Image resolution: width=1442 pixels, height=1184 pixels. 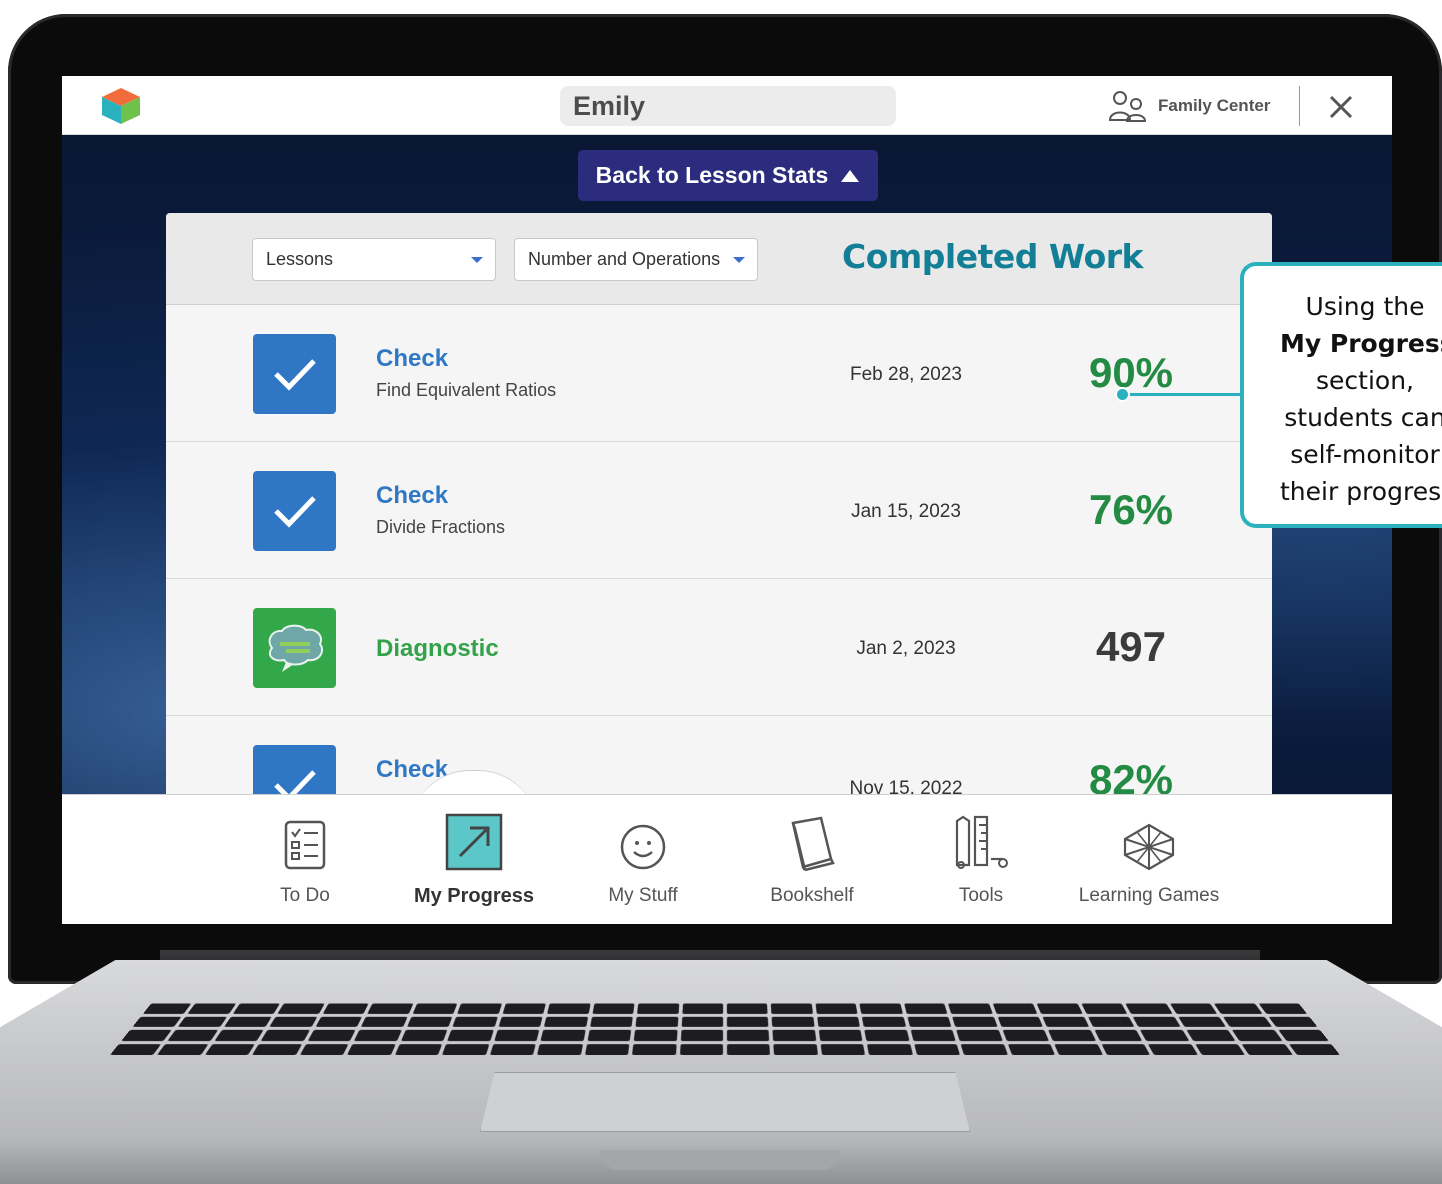 I want to click on work-row: Diagnostic Jan 2, 2023 497, so click(x=719, y=647).